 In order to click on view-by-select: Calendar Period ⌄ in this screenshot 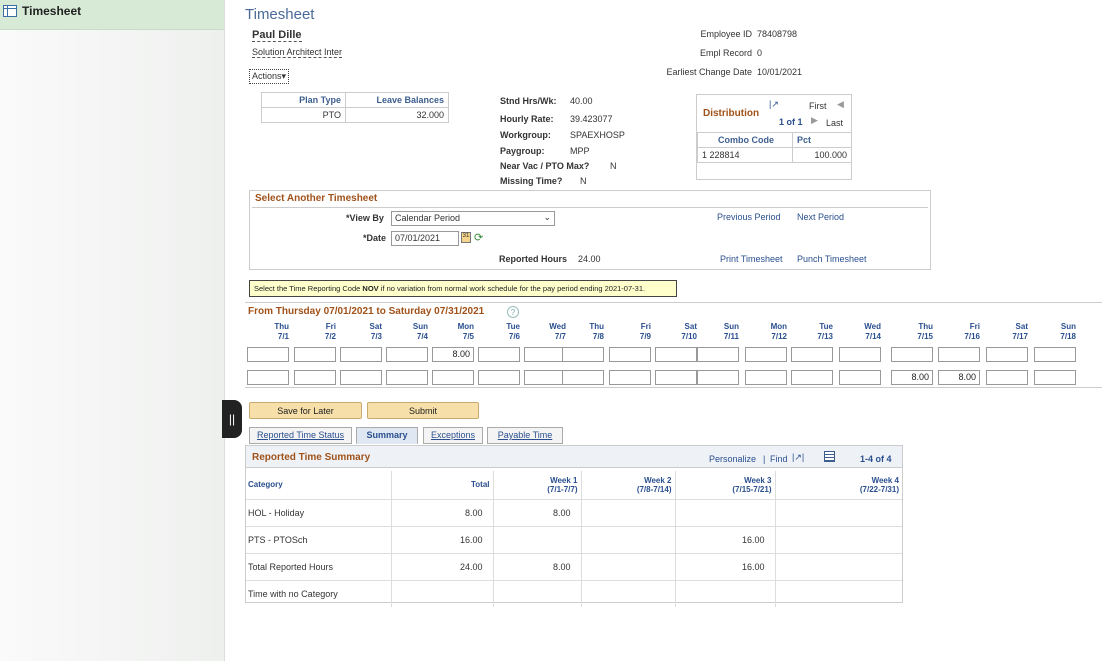, I will do `click(473, 218)`.